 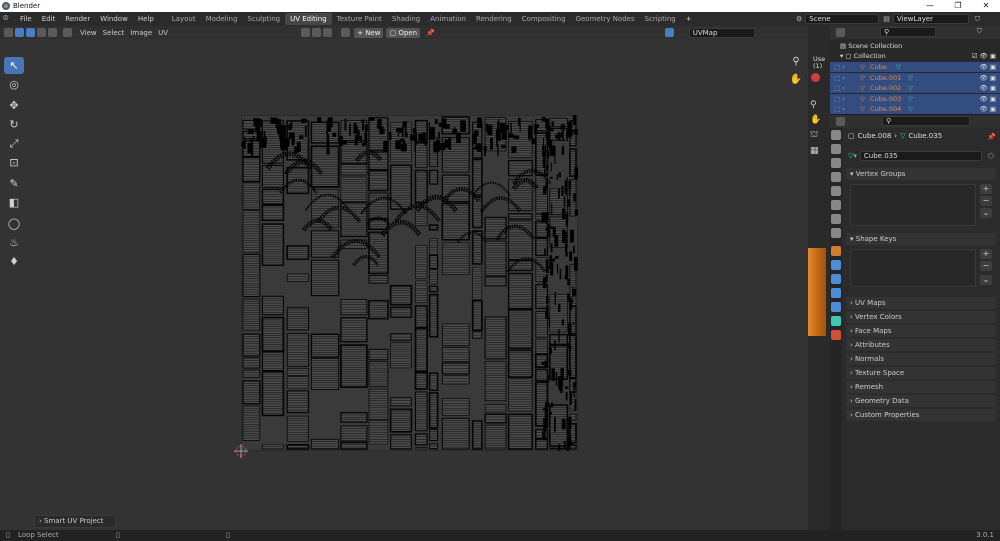 I want to click on tab-animation: Animation, so click(x=448, y=19).